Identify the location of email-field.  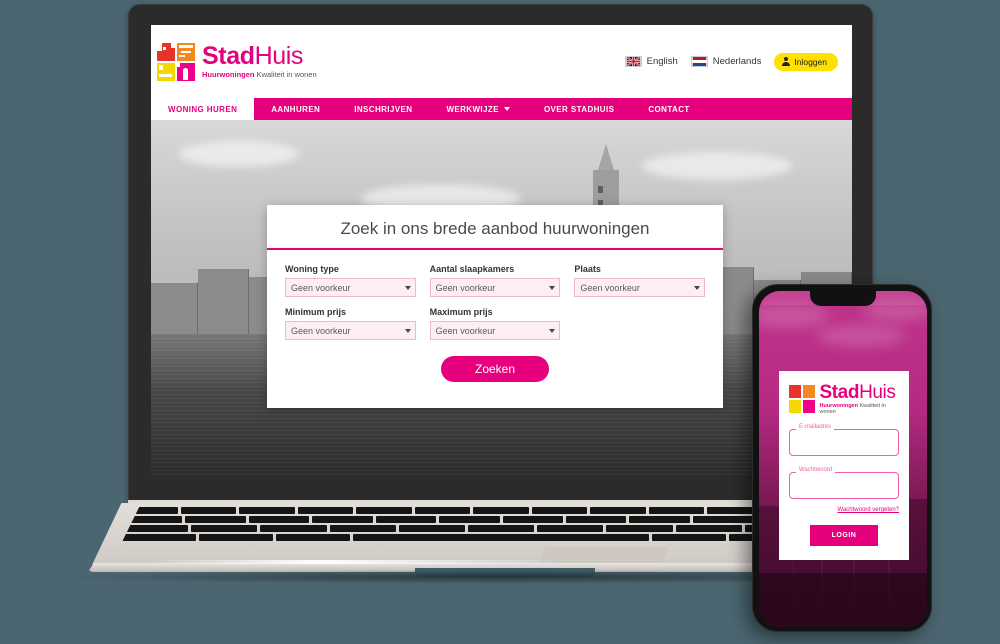
(844, 442).